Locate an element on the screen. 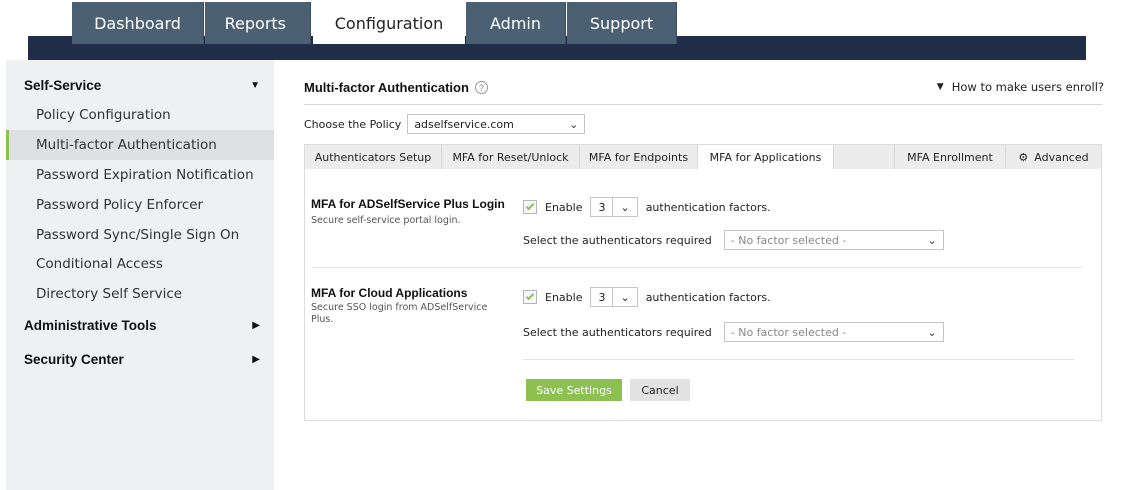 Image resolution: width=1122 pixels, height=490 pixels. enable-checkbox-login is located at coordinates (530, 207).